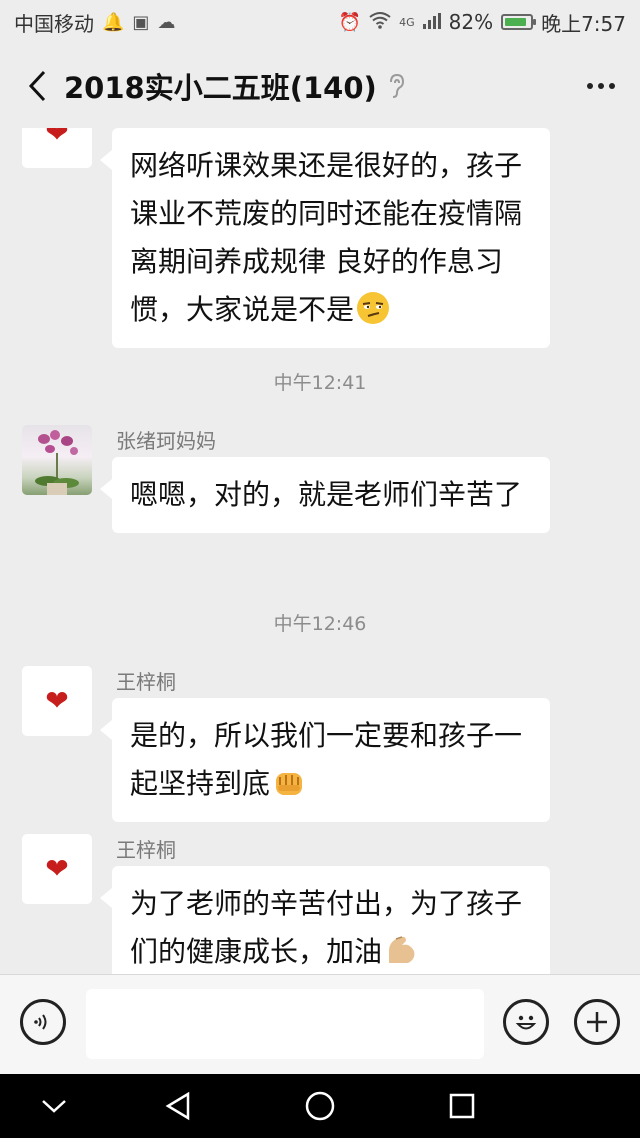 This screenshot has height=1138, width=640. Describe the element at coordinates (40, 1022) in the screenshot. I see `voice-icon` at that location.